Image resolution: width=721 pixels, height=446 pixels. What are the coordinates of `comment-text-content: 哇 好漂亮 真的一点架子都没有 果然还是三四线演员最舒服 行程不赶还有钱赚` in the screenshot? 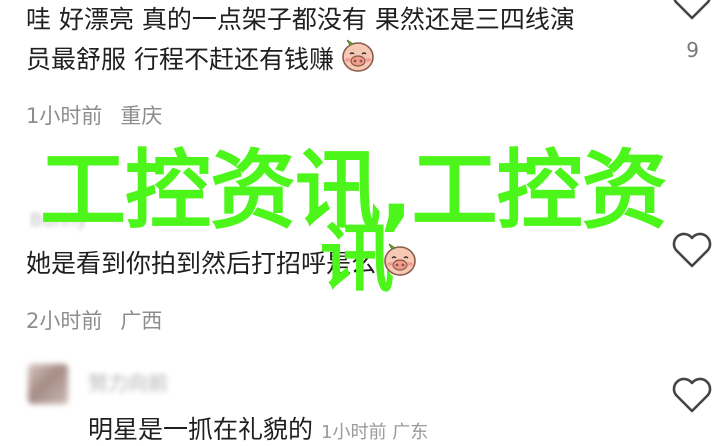 It's located at (300, 39).